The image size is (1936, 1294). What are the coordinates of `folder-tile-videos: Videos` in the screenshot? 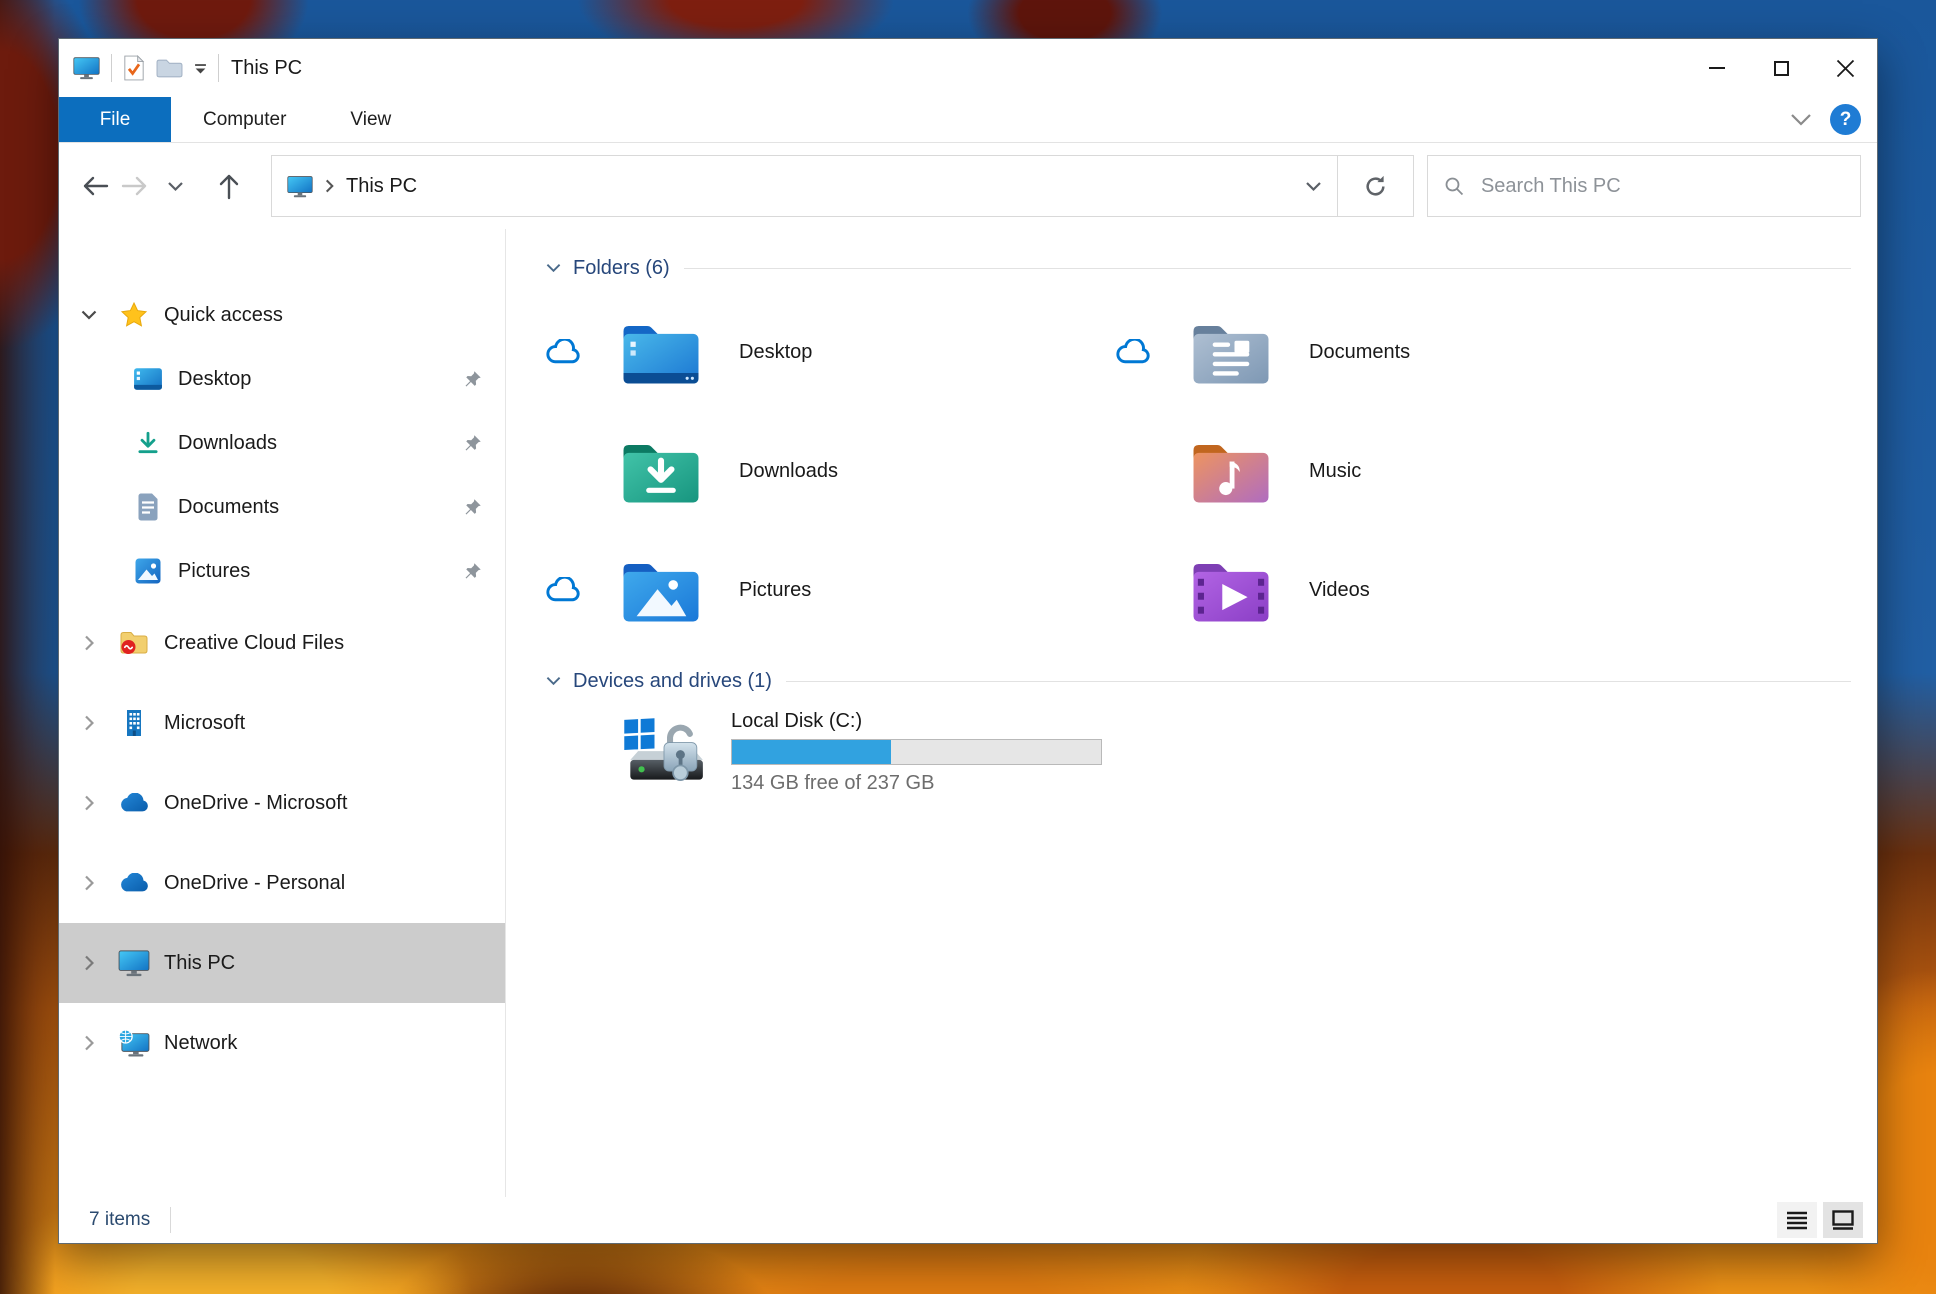 It's located at (1401, 590).